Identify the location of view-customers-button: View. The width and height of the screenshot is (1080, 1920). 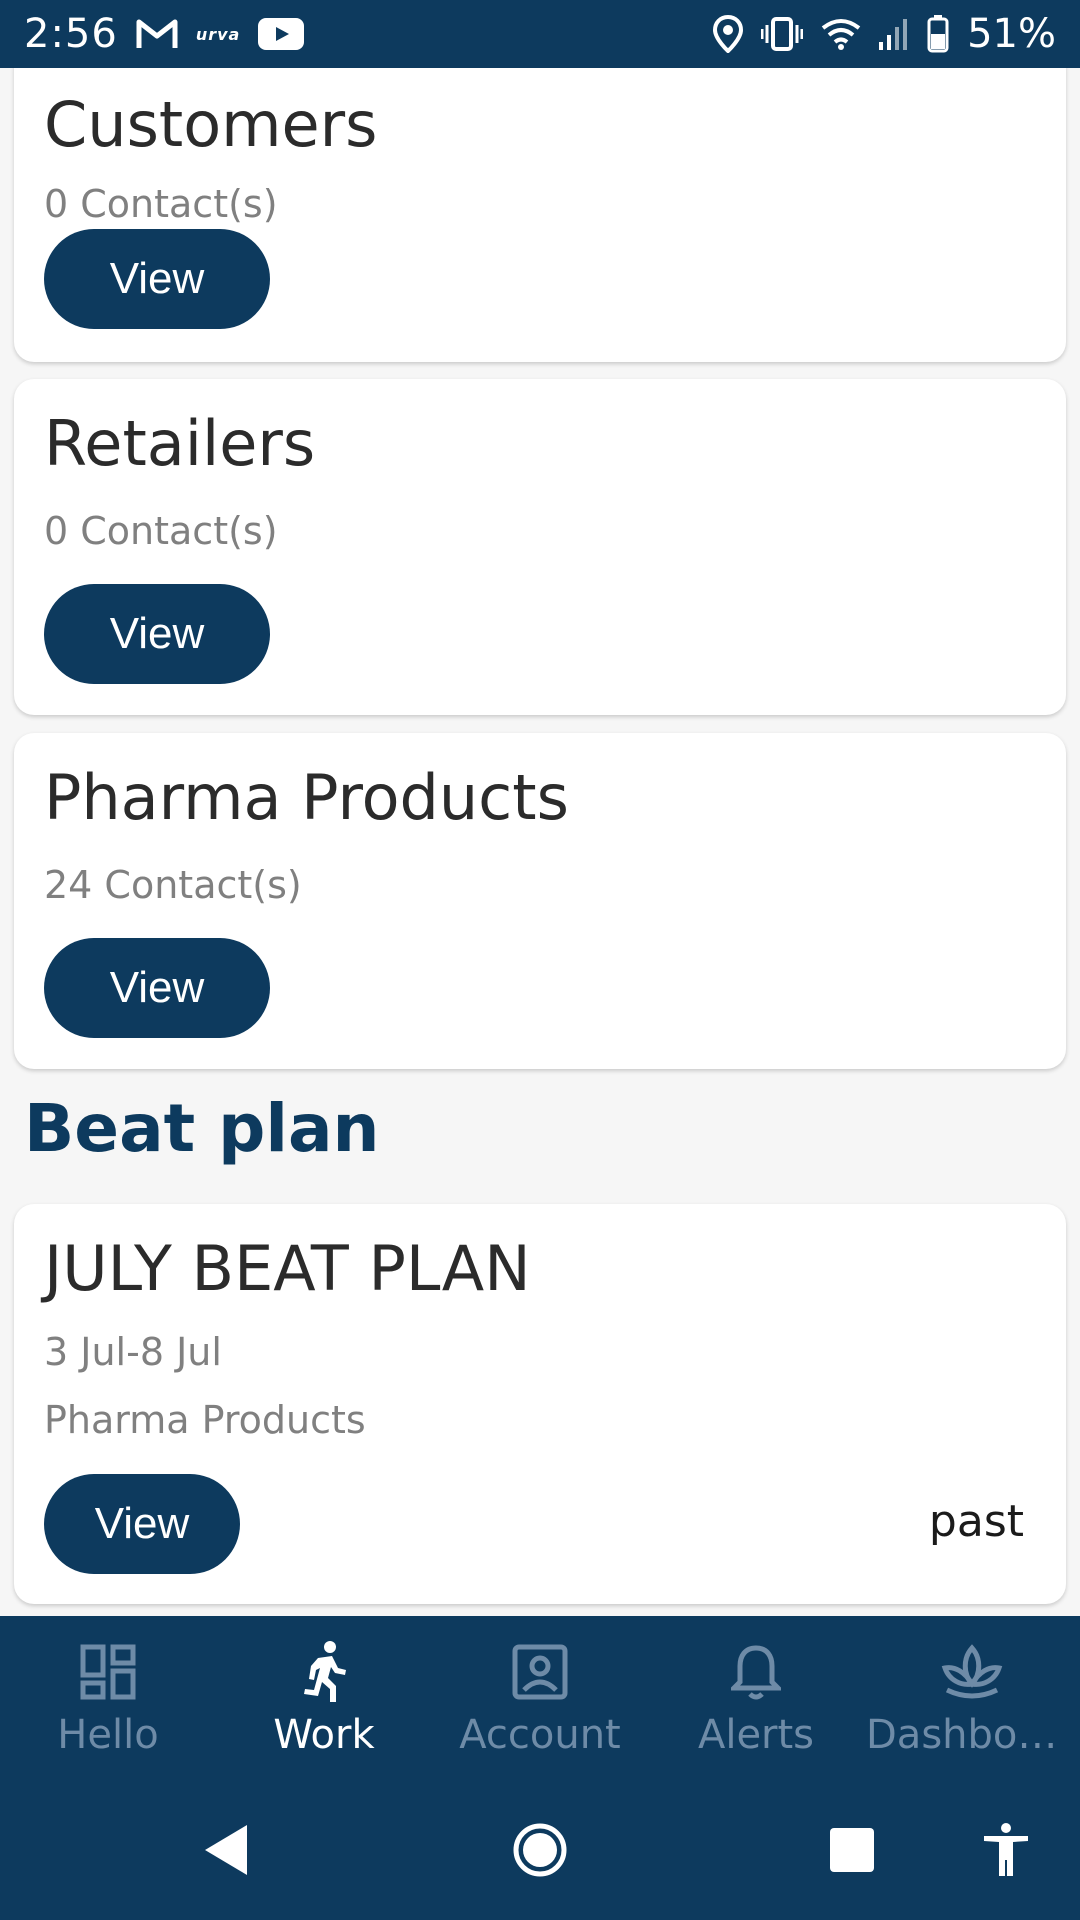
(157, 279).